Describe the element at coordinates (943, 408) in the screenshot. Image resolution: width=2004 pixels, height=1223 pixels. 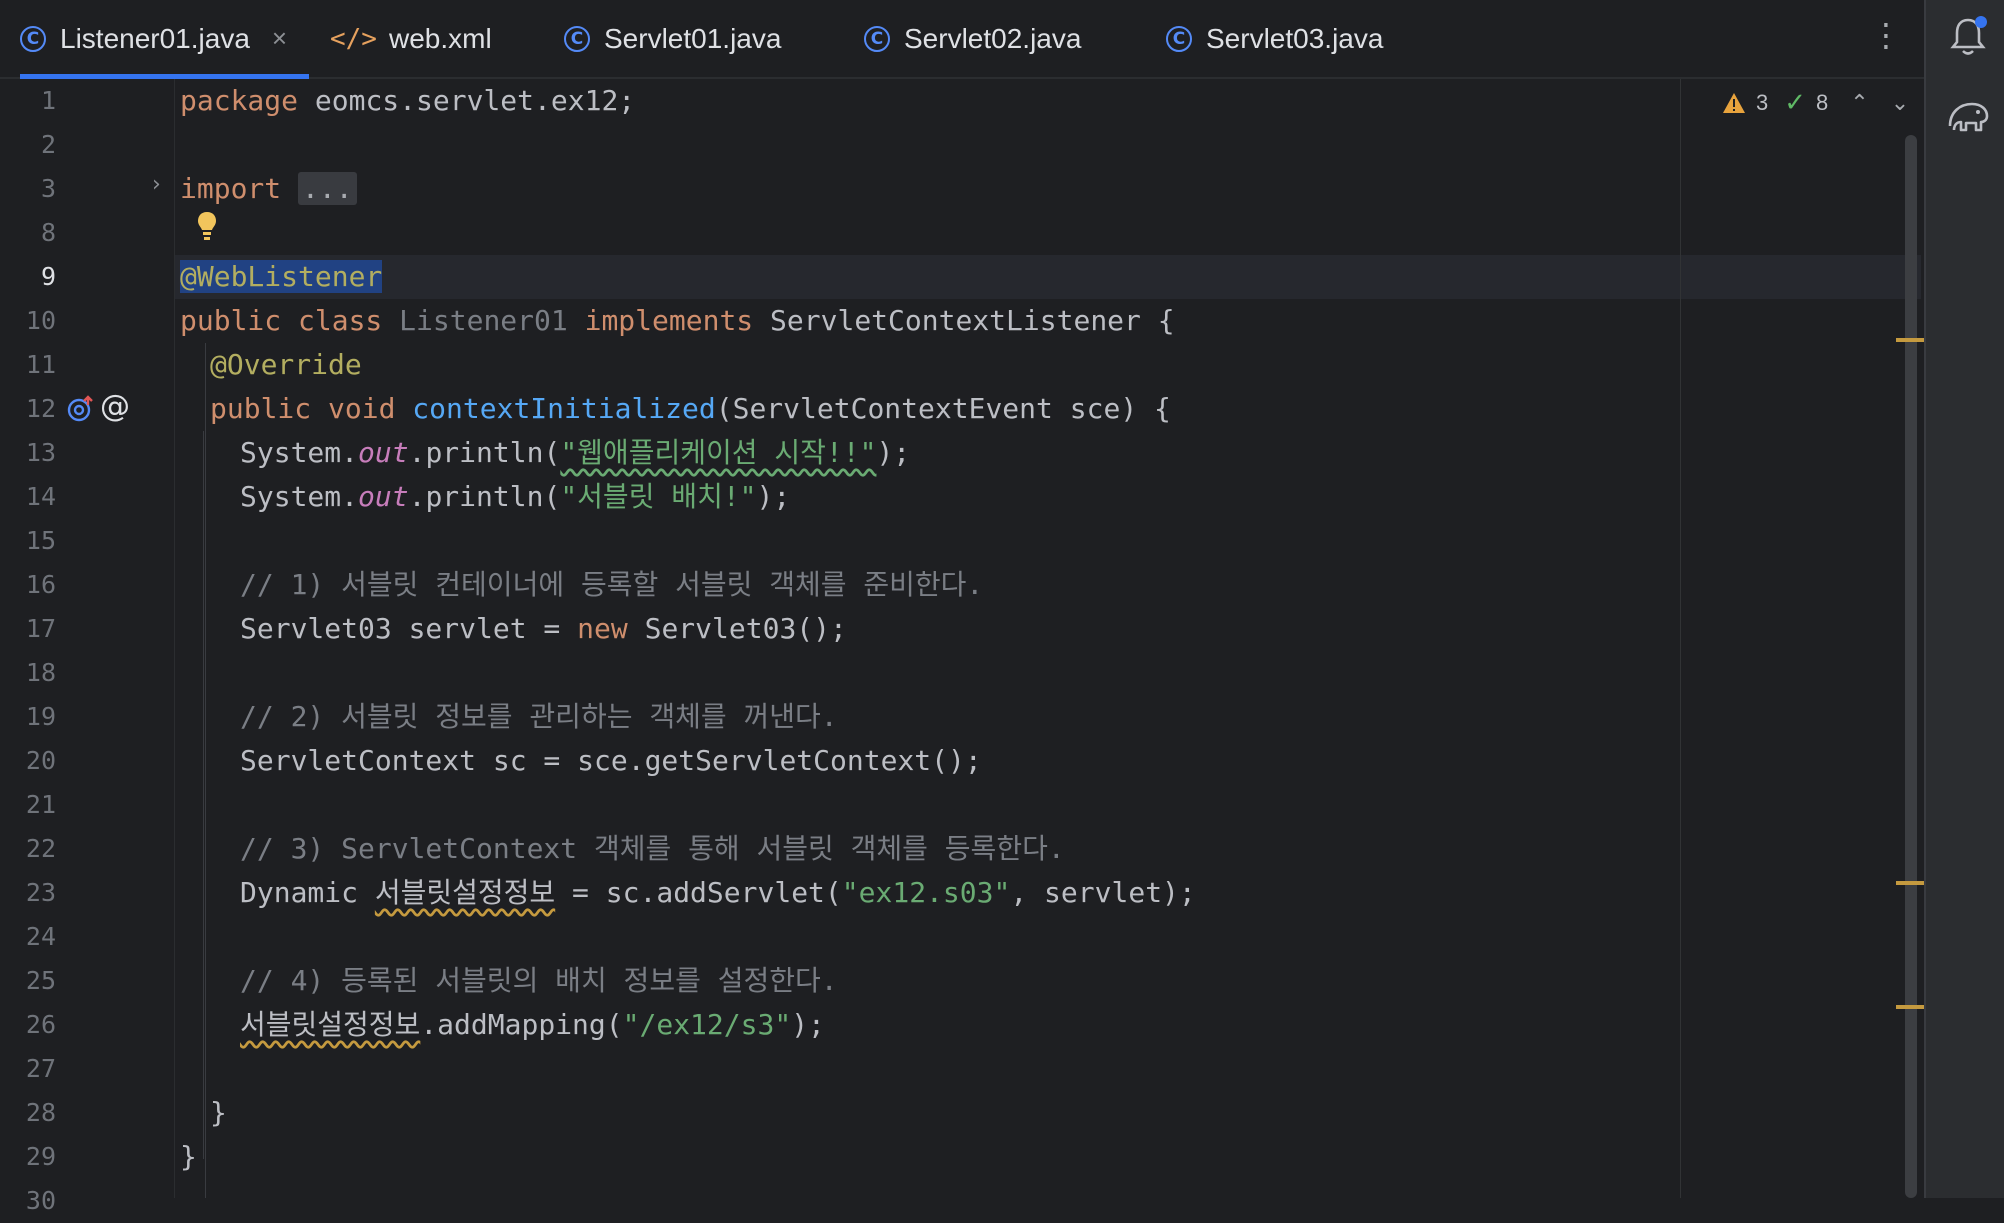
I see `code-text: (ServletContextEvent sce) {` at that location.